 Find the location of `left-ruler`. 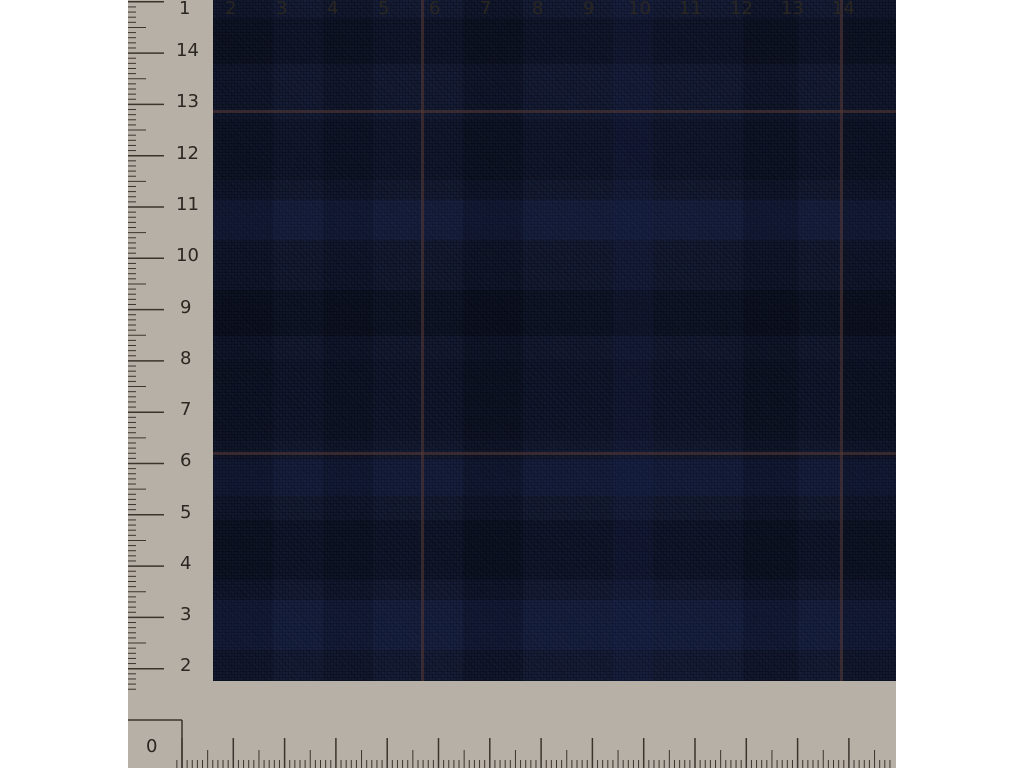

left-ruler is located at coordinates (146, 345).